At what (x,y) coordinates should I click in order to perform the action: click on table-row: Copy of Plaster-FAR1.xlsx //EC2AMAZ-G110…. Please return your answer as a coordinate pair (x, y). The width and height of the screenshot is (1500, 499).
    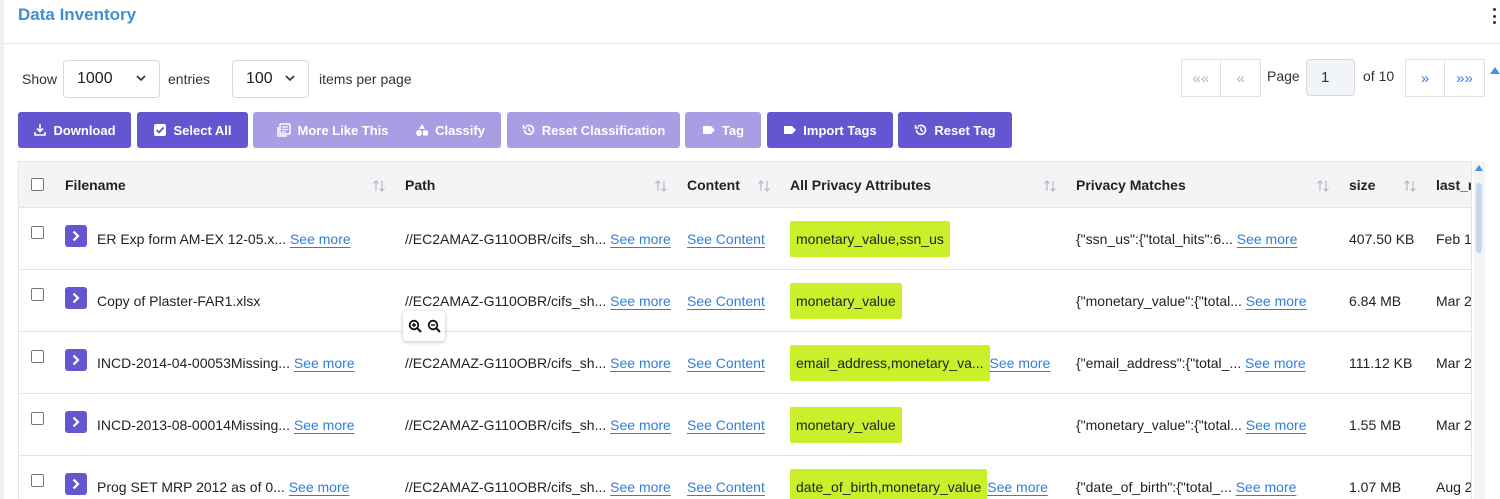
    Looking at the image, I should click on (745, 301).